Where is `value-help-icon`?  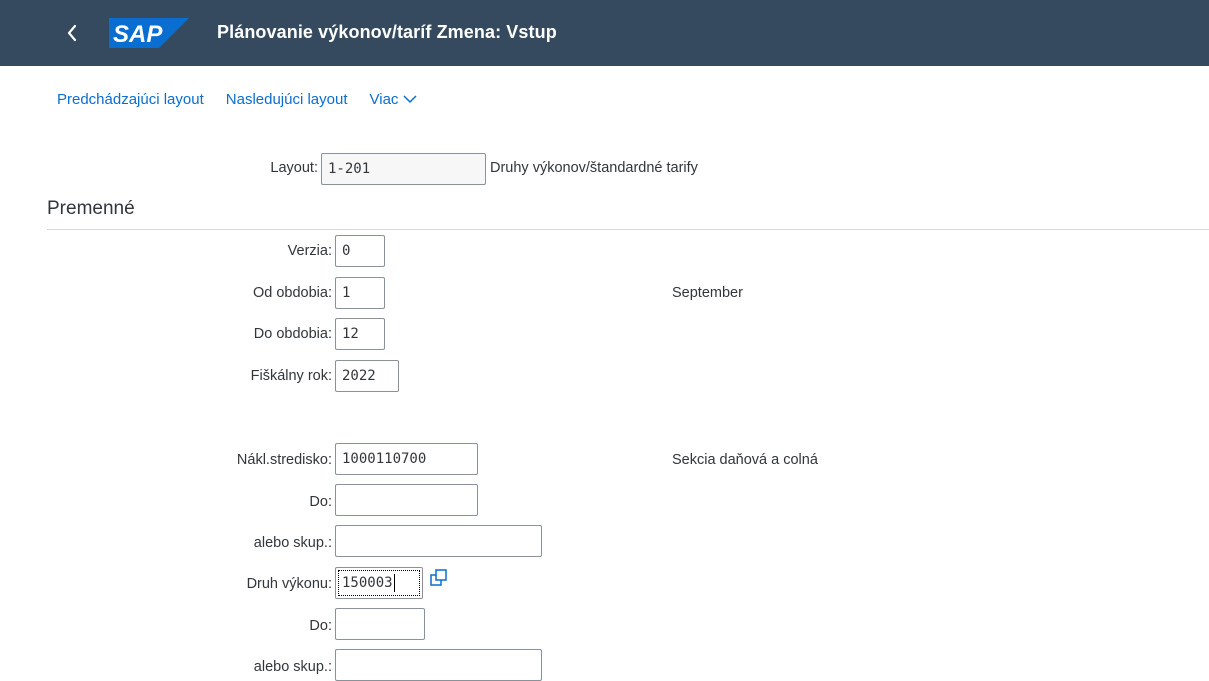
value-help-icon is located at coordinates (438, 577).